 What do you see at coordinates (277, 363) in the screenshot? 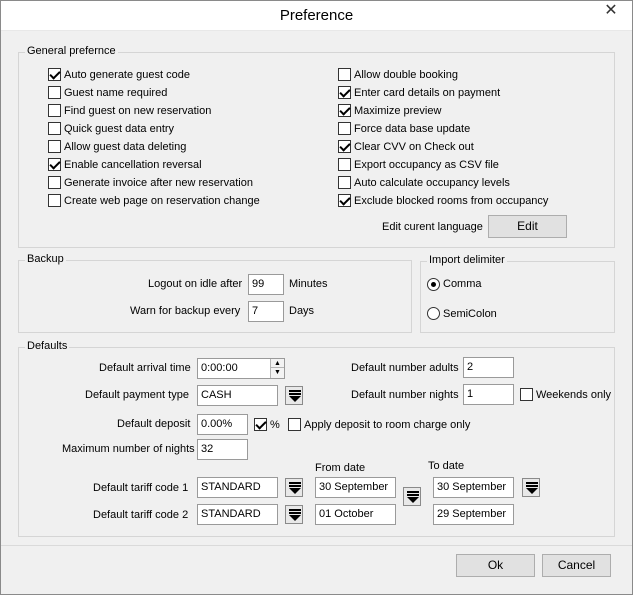
I see `spin-up-icon: ▲` at bounding box center [277, 363].